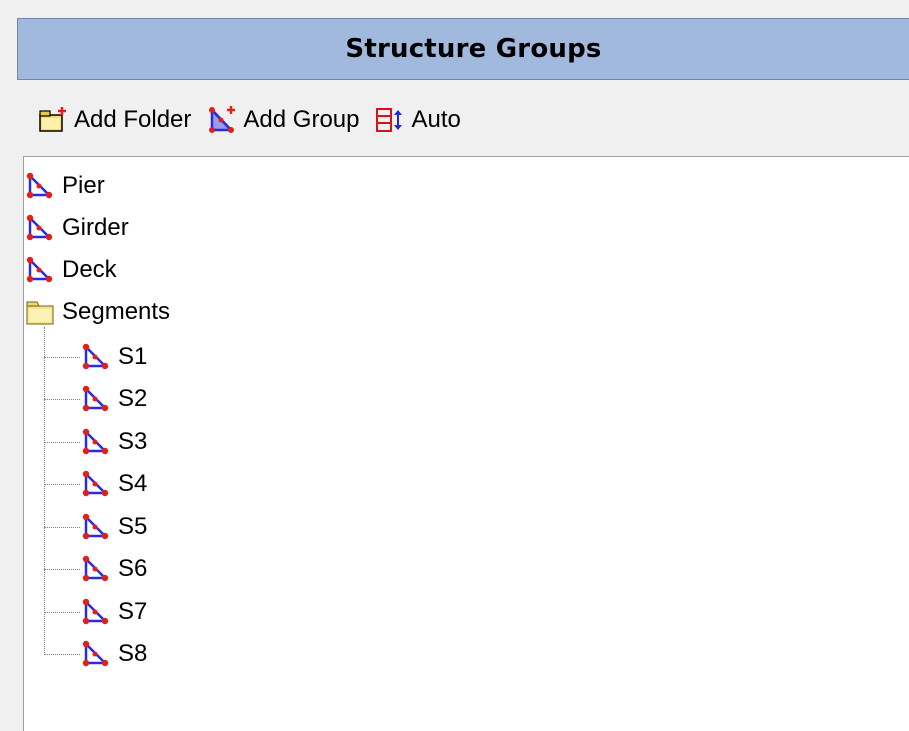 This screenshot has width=909, height=731. I want to click on tree-item-s8: S8, so click(113, 654).